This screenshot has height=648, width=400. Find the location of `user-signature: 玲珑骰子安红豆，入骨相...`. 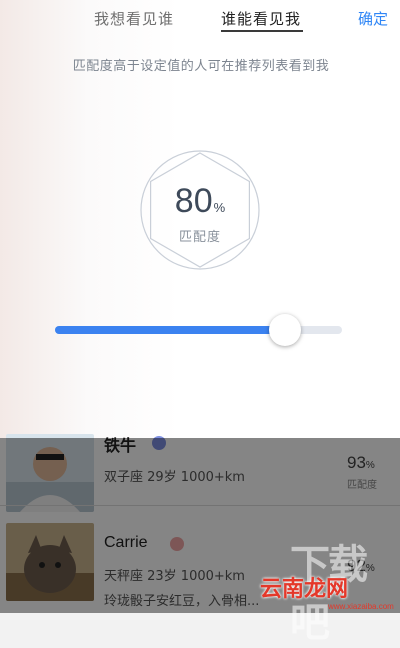

user-signature: 玲珑骰子安红豆，入骨相... is located at coordinates (182, 601).